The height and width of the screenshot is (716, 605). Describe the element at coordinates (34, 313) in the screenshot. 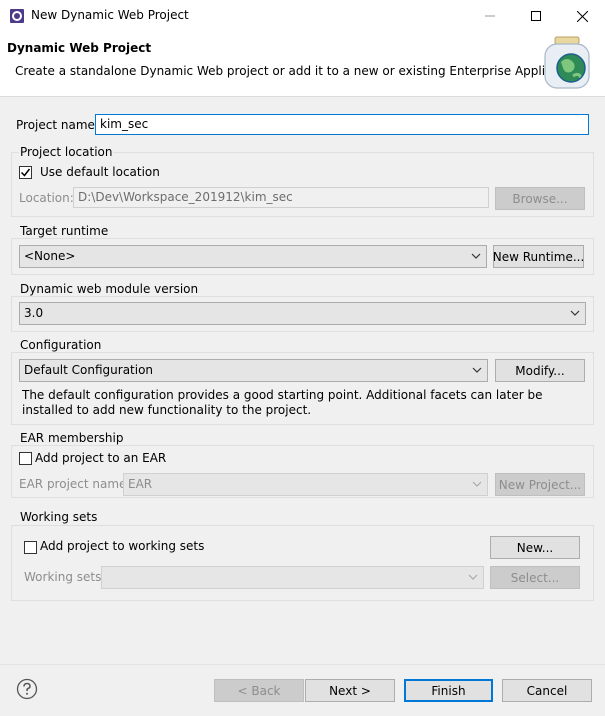

I see `module-version-value: 3.0` at that location.